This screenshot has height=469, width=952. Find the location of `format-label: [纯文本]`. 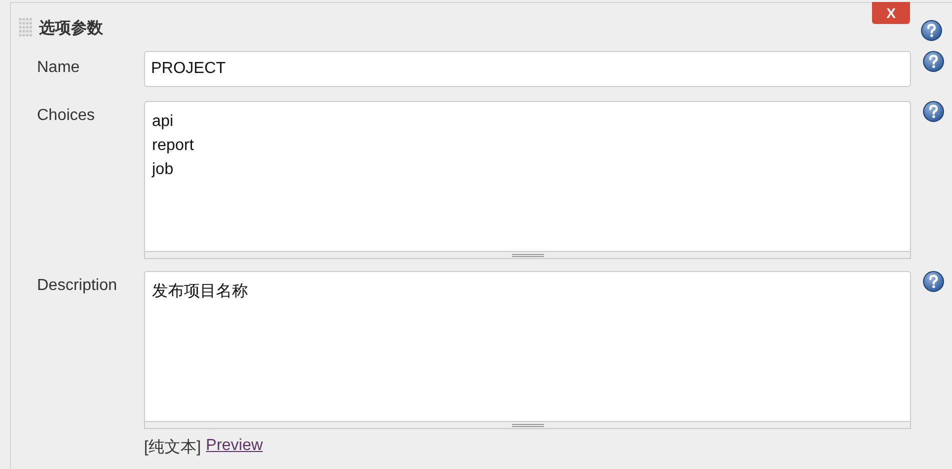

format-label: [纯文本] is located at coordinates (172, 448).